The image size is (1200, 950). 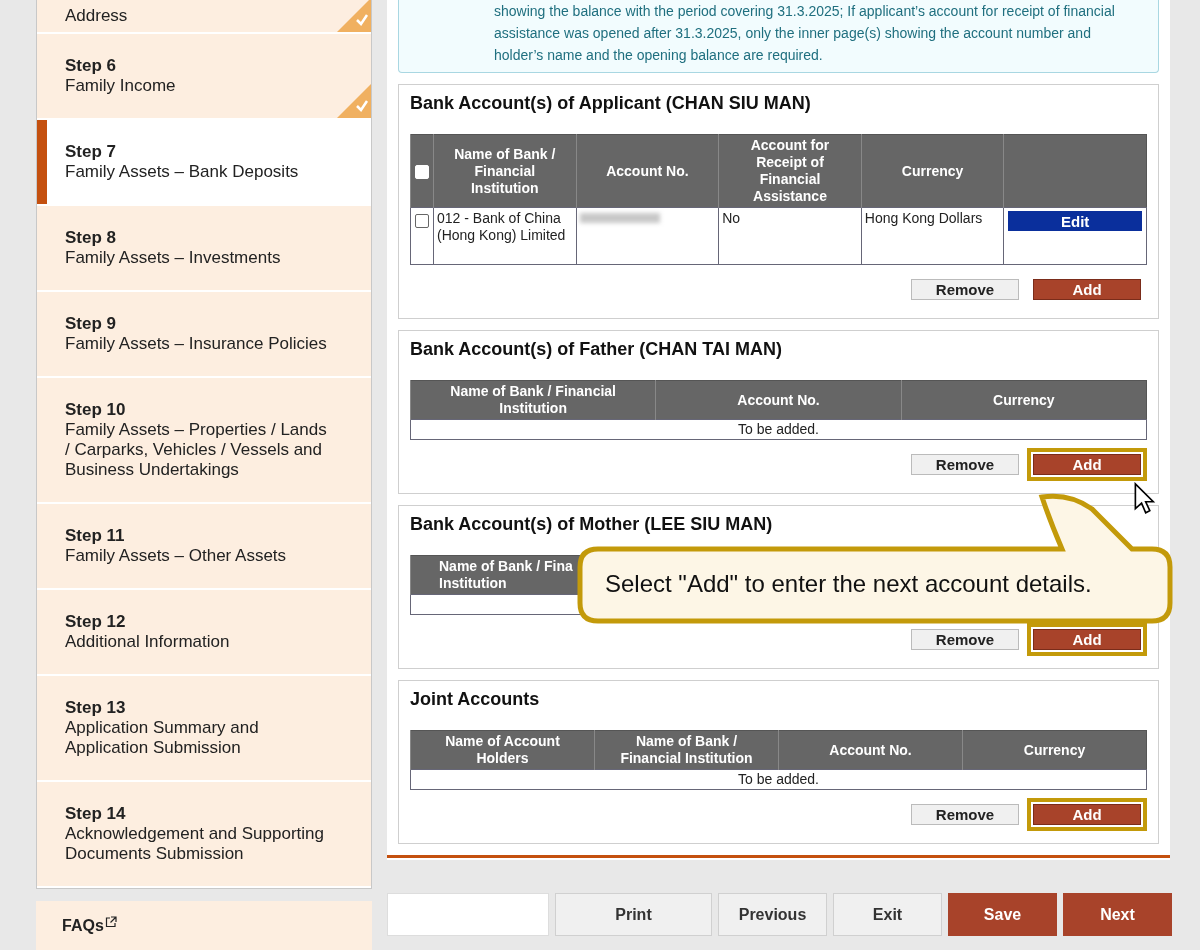 I want to click on column-header: Account for Receipt of Financial Assistance, so click(x=790, y=171).